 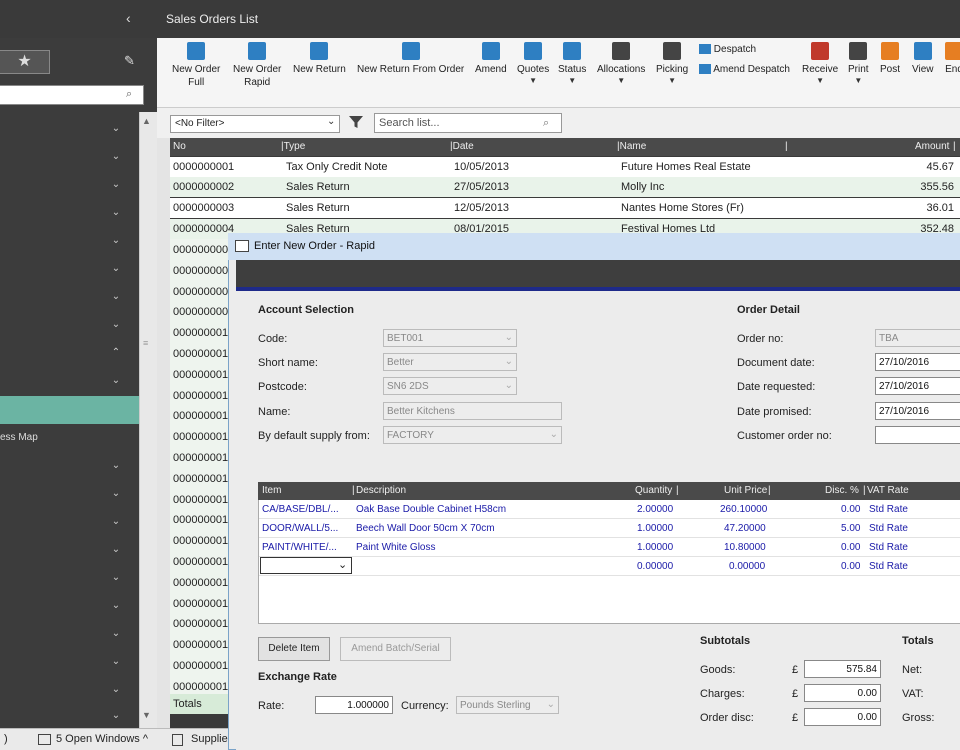 I want to click on end-button: End, so click(x=952, y=59).